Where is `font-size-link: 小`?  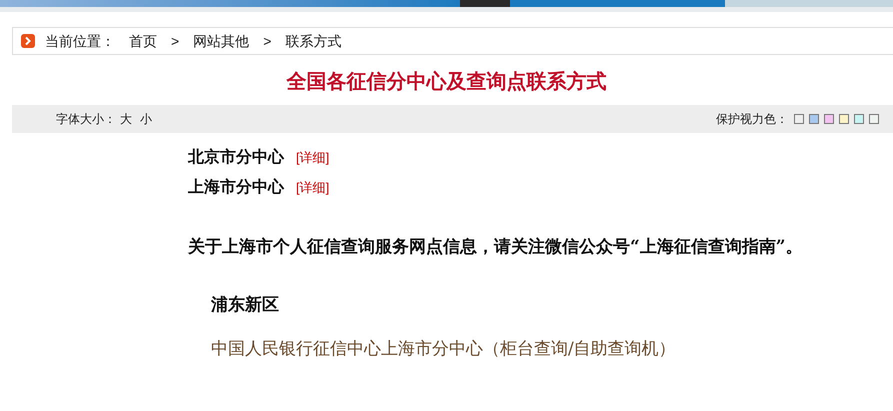 font-size-link: 小 is located at coordinates (146, 119).